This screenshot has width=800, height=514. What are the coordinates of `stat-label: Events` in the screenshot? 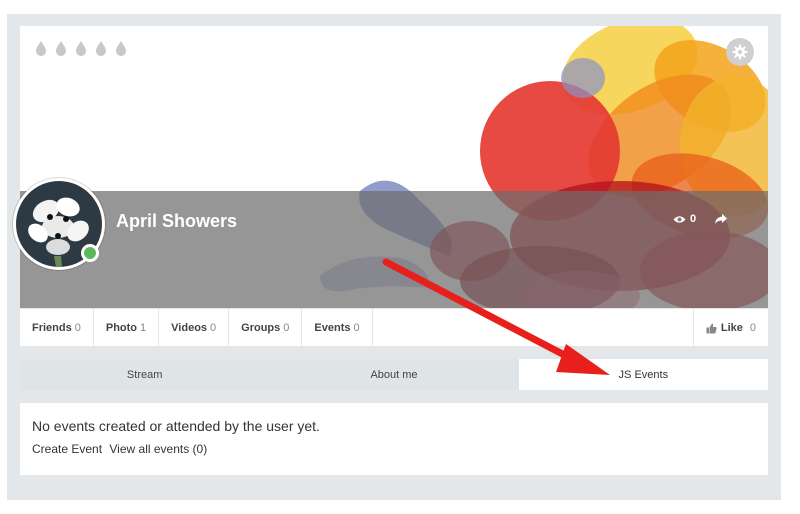 It's located at (332, 328).